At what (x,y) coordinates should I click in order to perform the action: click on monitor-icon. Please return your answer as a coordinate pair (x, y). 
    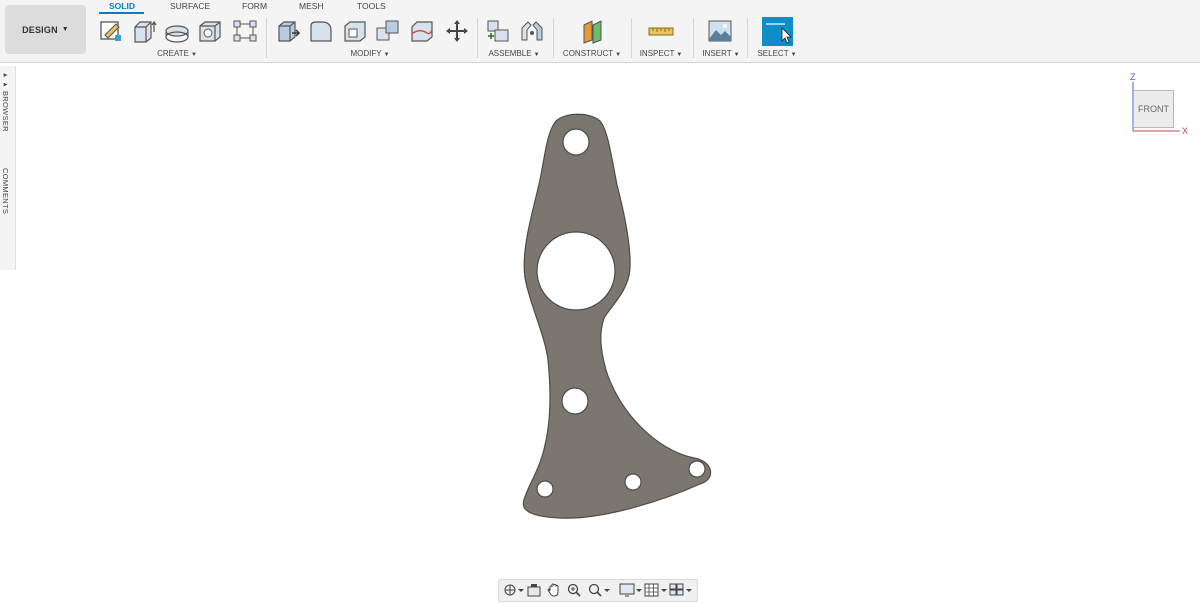
    Looking at the image, I should click on (630, 590).